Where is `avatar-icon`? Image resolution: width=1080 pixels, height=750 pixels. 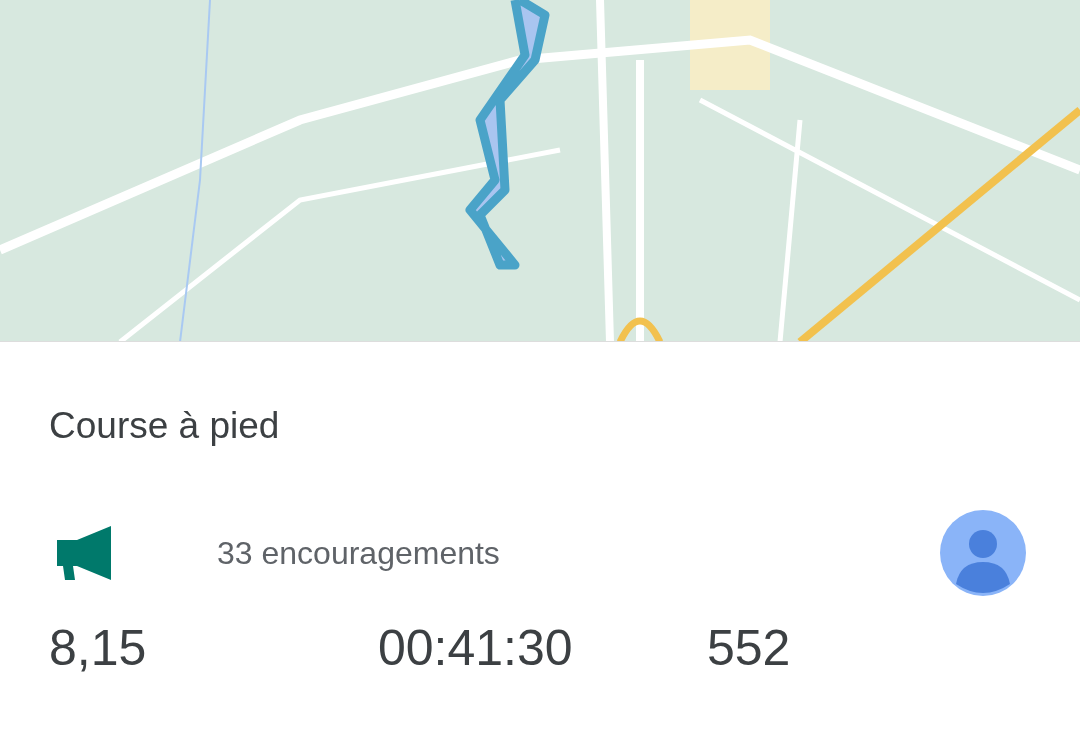 avatar-icon is located at coordinates (983, 553).